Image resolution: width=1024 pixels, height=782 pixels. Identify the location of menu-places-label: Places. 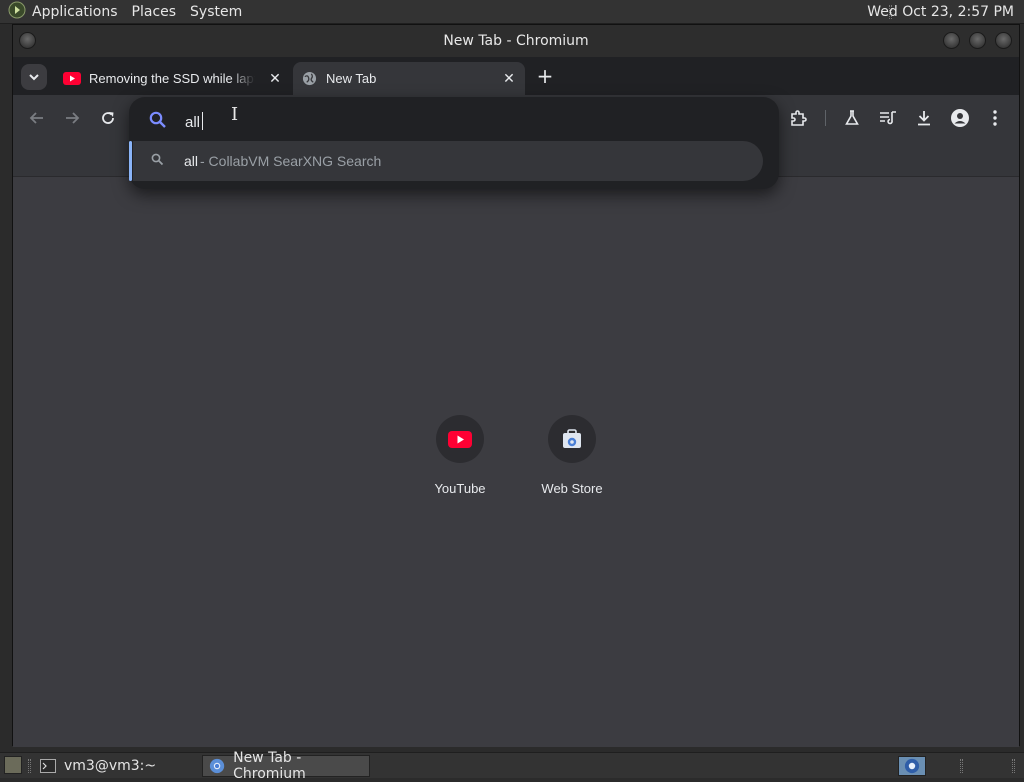
(154, 12).